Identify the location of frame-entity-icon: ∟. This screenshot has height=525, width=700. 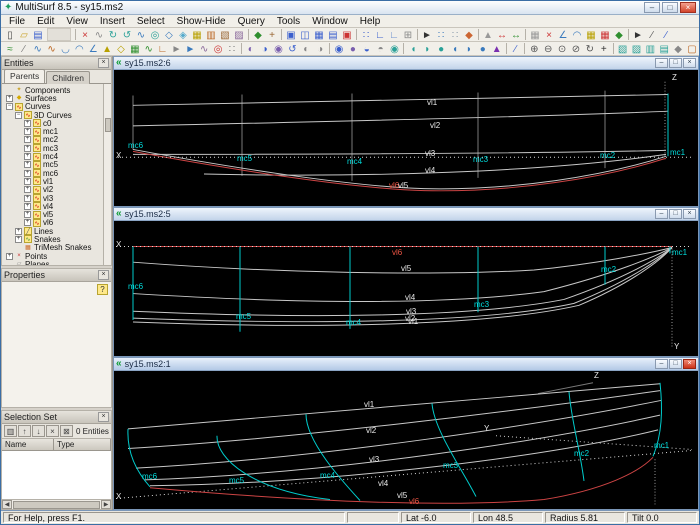
(163, 48).